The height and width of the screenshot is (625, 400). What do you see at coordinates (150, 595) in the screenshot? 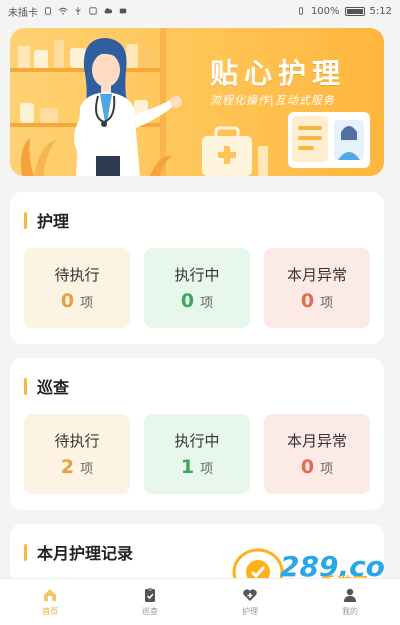
I see `clipboard-check-icon` at bounding box center [150, 595].